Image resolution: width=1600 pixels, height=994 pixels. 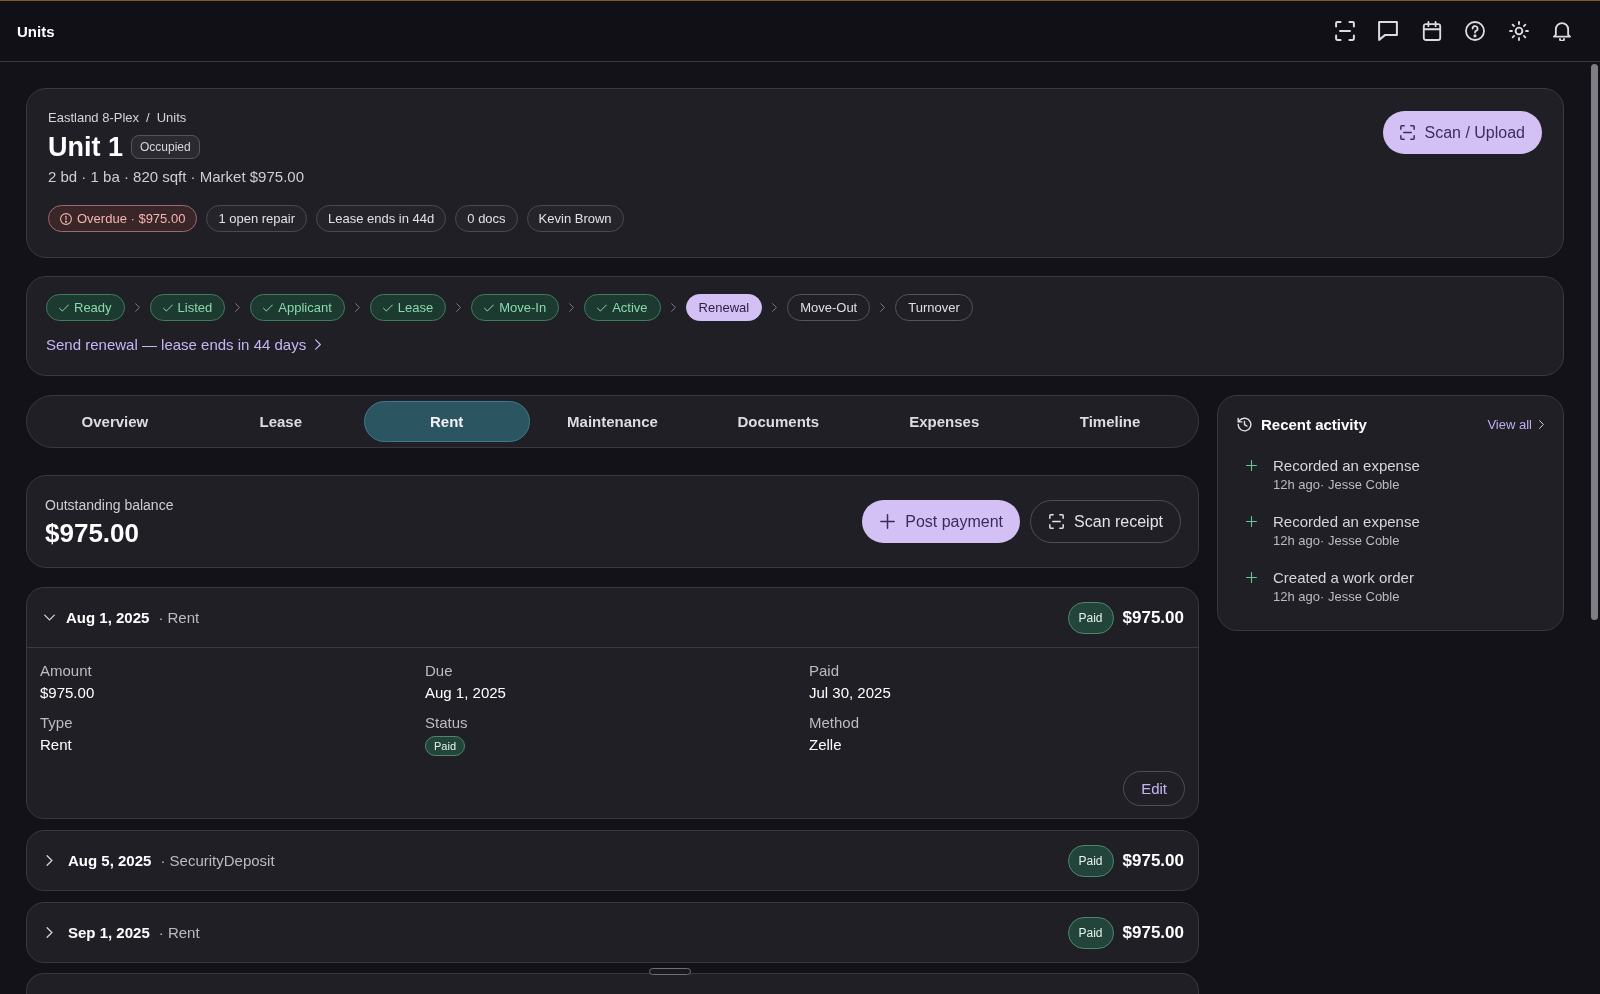 What do you see at coordinates (826, 745) in the screenshot?
I see `detail-value: Zelle` at bounding box center [826, 745].